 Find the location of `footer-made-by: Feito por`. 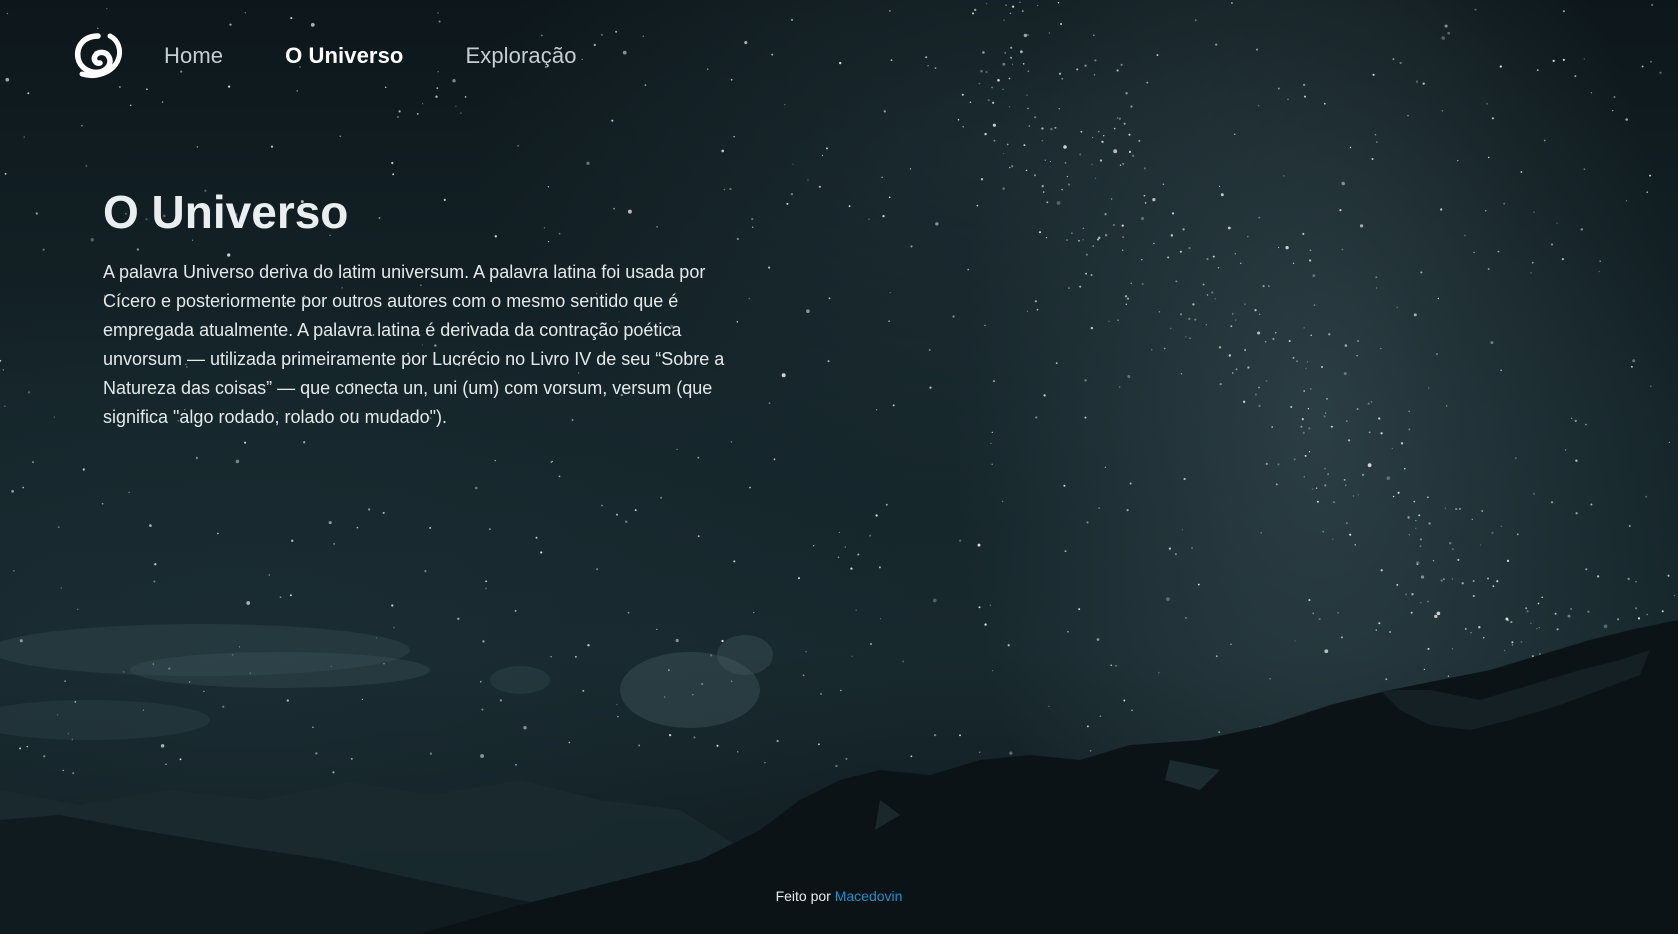

footer-made-by: Feito por is located at coordinates (803, 896).